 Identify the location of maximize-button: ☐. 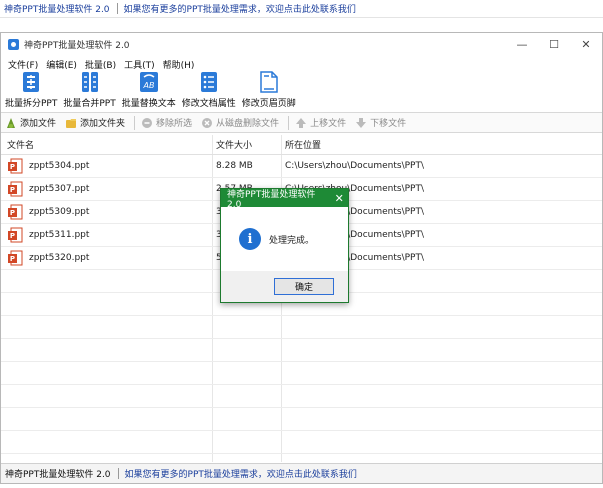
(554, 44).